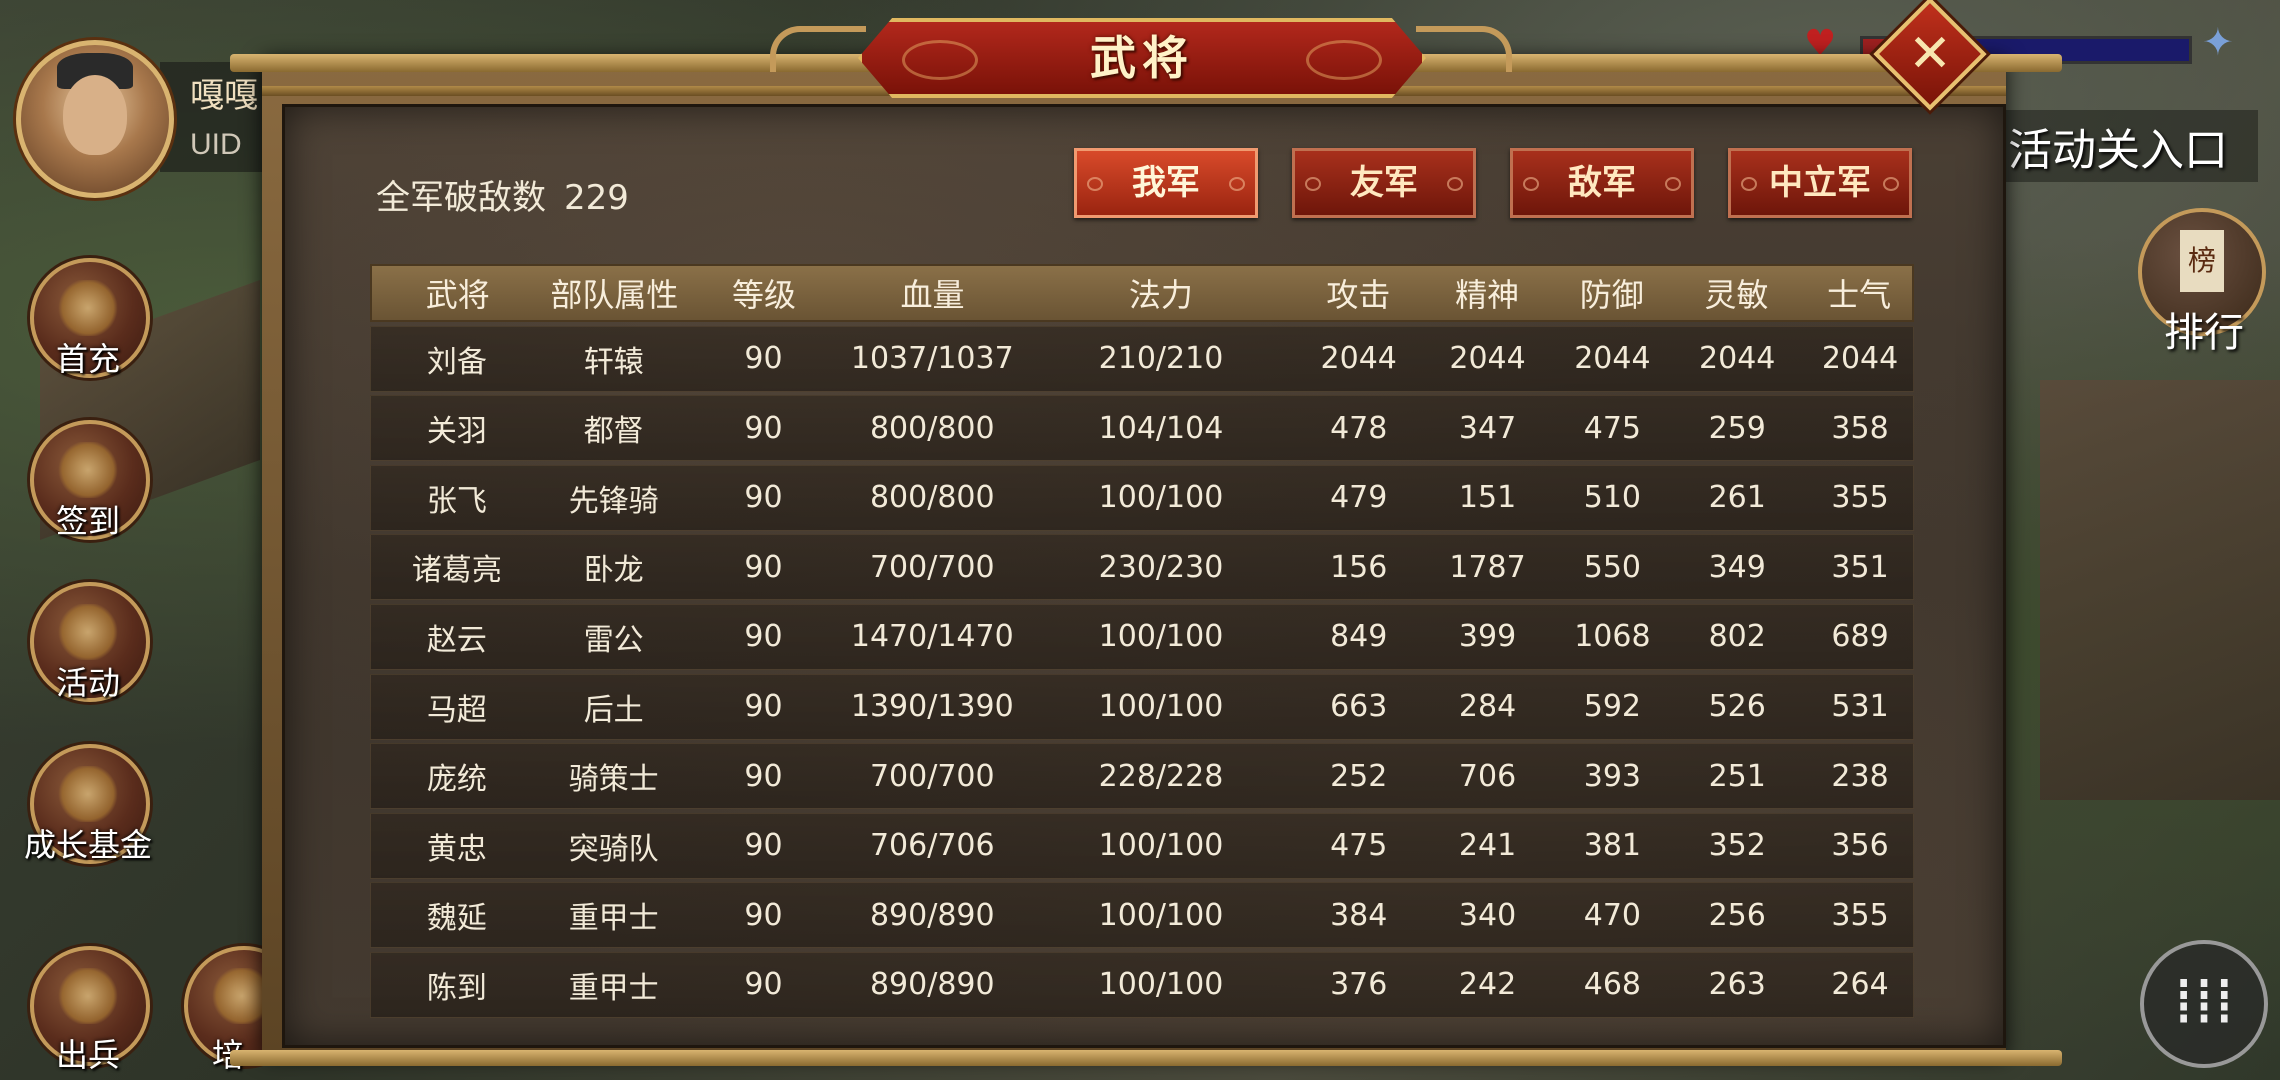 The height and width of the screenshot is (1080, 2280). Describe the element at coordinates (1384, 183) in the screenshot. I see `tab-allied-army: 友军` at that location.